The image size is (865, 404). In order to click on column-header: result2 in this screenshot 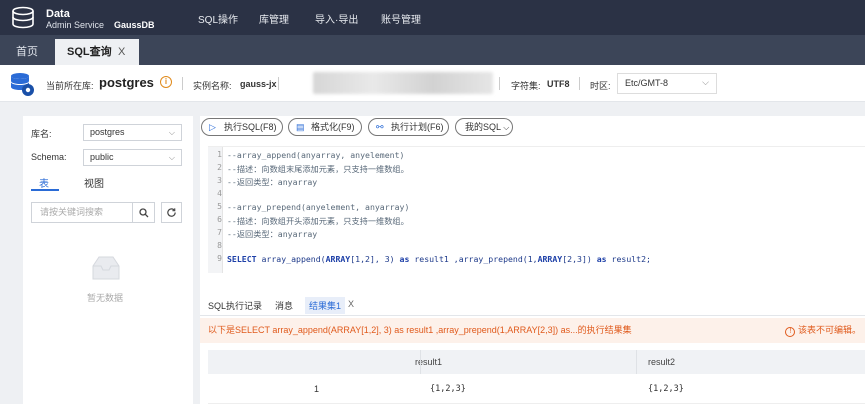, I will do `click(661, 362)`.